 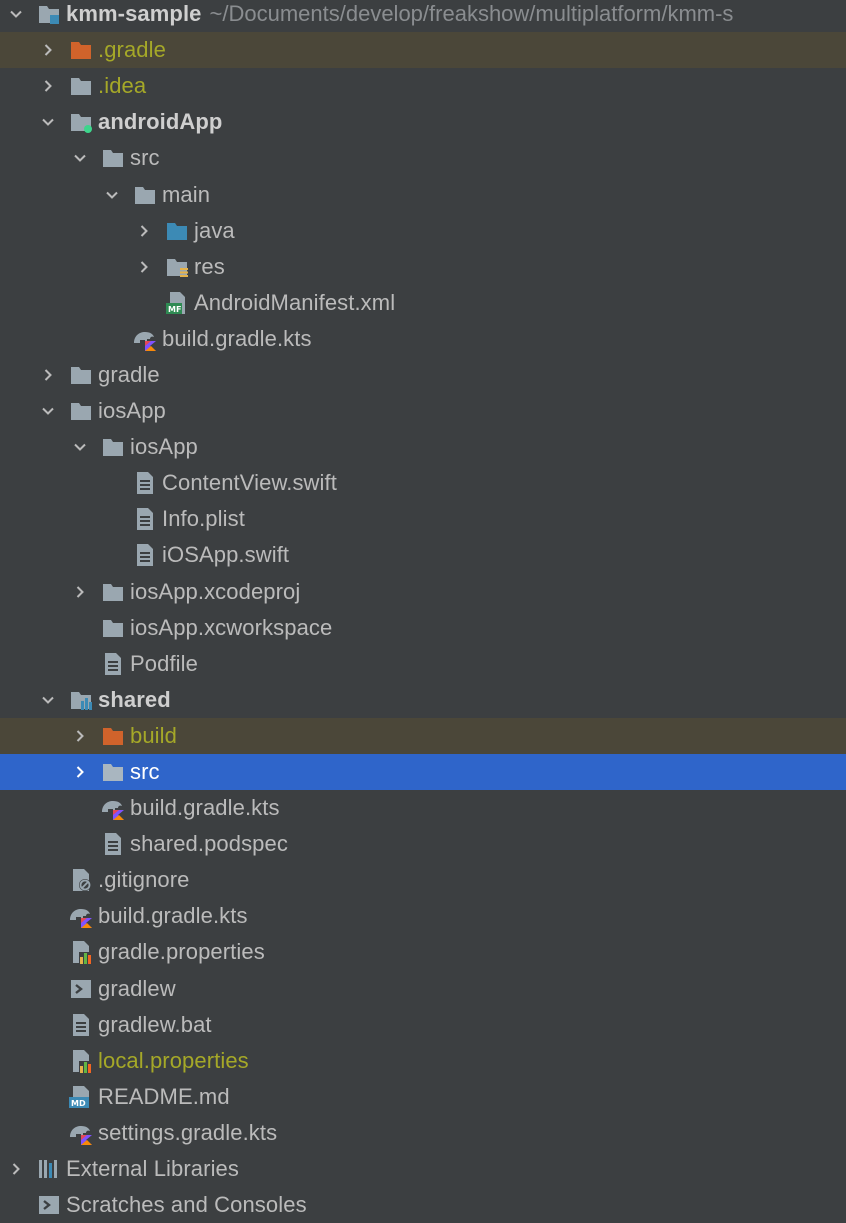 What do you see at coordinates (423, 1133) in the screenshot?
I see `tree-row-settings-gradle-kts: settings.gradle.kts` at bounding box center [423, 1133].